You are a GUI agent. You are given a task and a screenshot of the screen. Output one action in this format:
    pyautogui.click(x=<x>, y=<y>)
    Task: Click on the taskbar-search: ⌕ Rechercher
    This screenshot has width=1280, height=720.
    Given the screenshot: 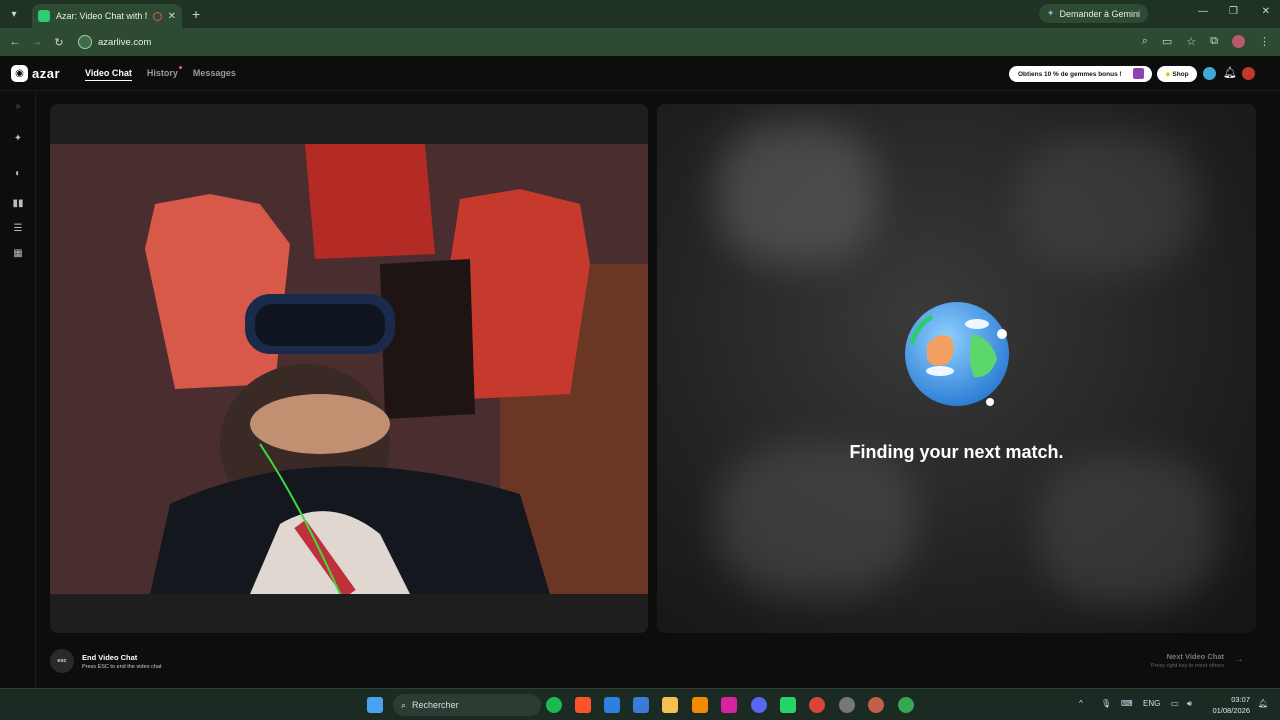 What is the action you would take?
    pyautogui.click(x=467, y=705)
    